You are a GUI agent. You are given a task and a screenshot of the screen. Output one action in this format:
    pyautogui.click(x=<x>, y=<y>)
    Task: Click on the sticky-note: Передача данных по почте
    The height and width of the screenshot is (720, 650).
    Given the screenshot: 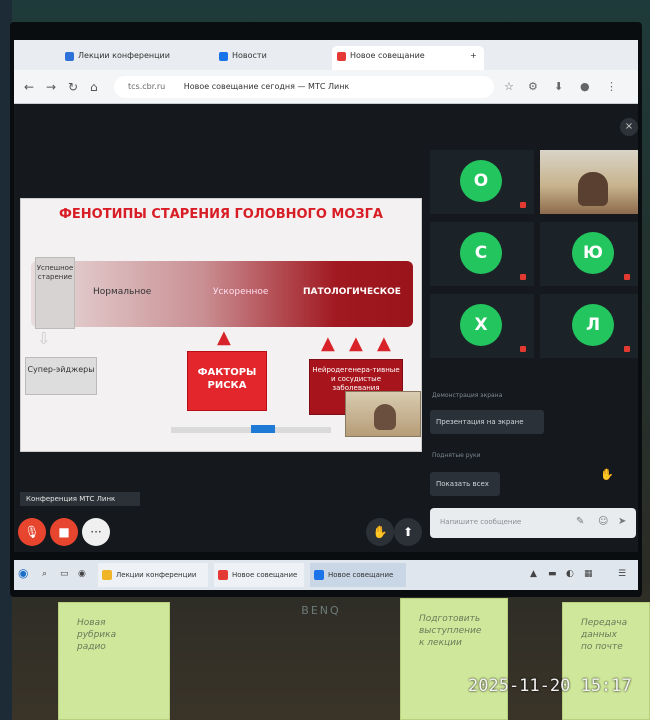 What is the action you would take?
    pyautogui.click(x=606, y=661)
    